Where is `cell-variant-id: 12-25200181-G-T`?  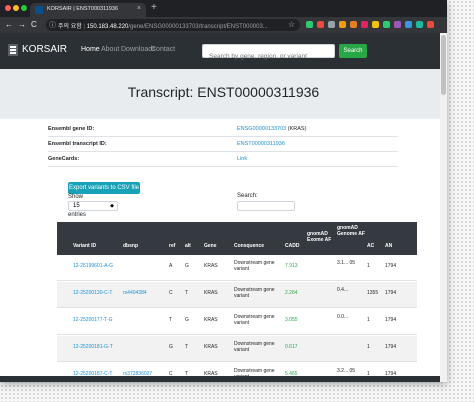 cell-variant-id: 12-25200181-G-T is located at coordinates (93, 347).